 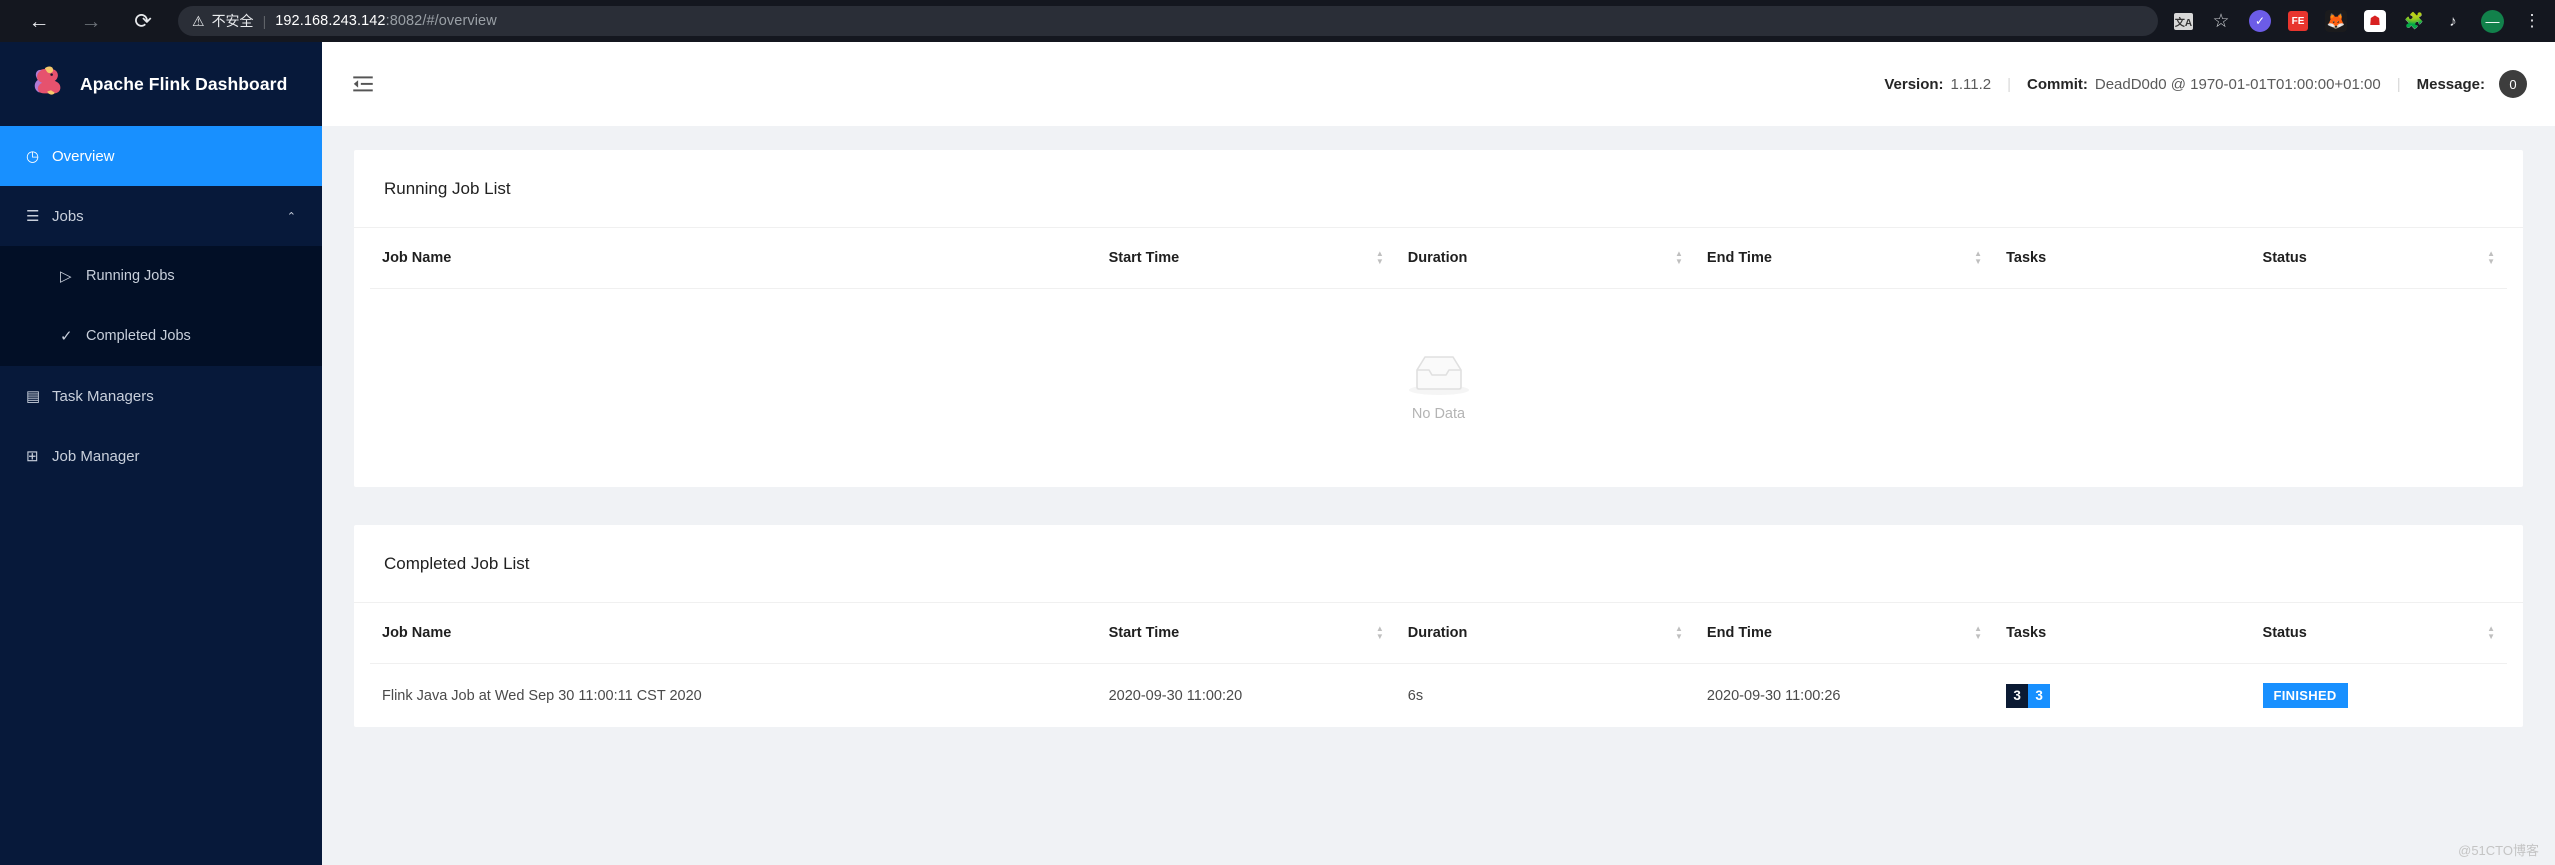 What do you see at coordinates (33, 156) in the screenshot?
I see `dashboard-icon: ◷` at bounding box center [33, 156].